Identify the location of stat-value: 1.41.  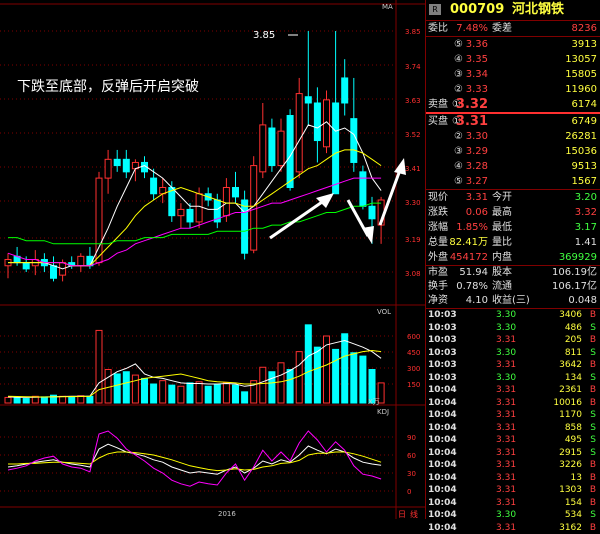
(586, 242).